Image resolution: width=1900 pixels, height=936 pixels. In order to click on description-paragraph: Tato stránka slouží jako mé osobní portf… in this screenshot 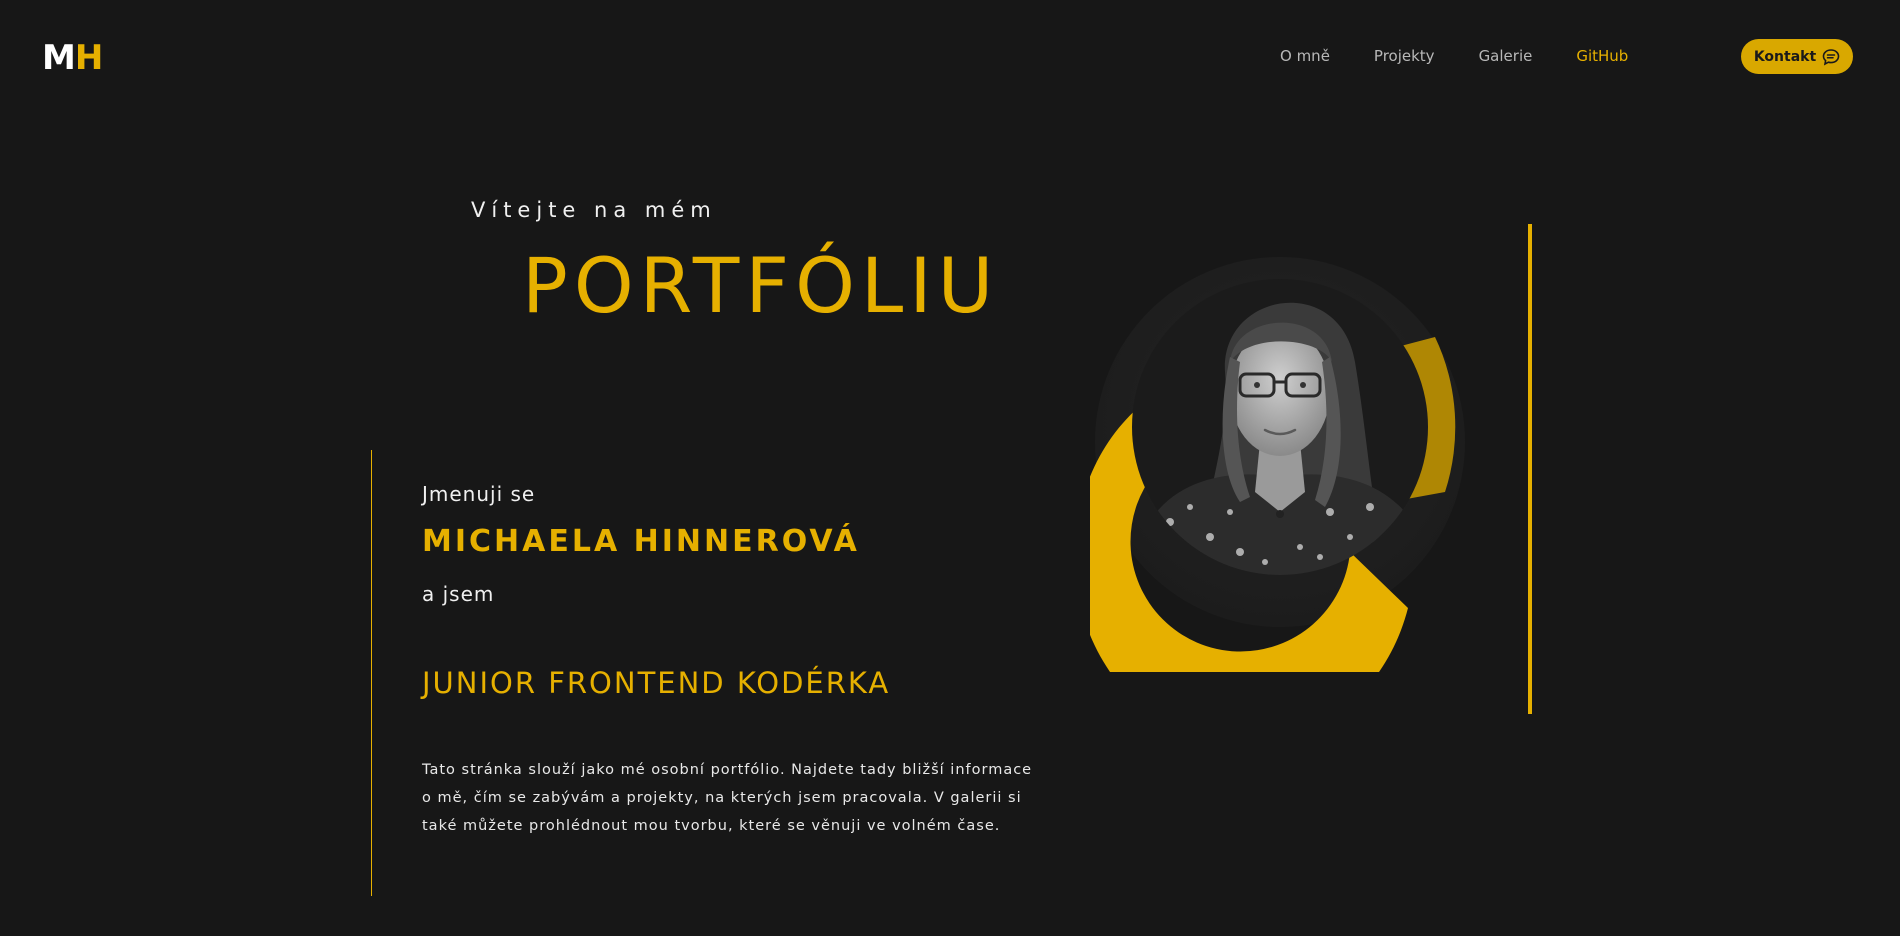, I will do `click(727, 798)`.